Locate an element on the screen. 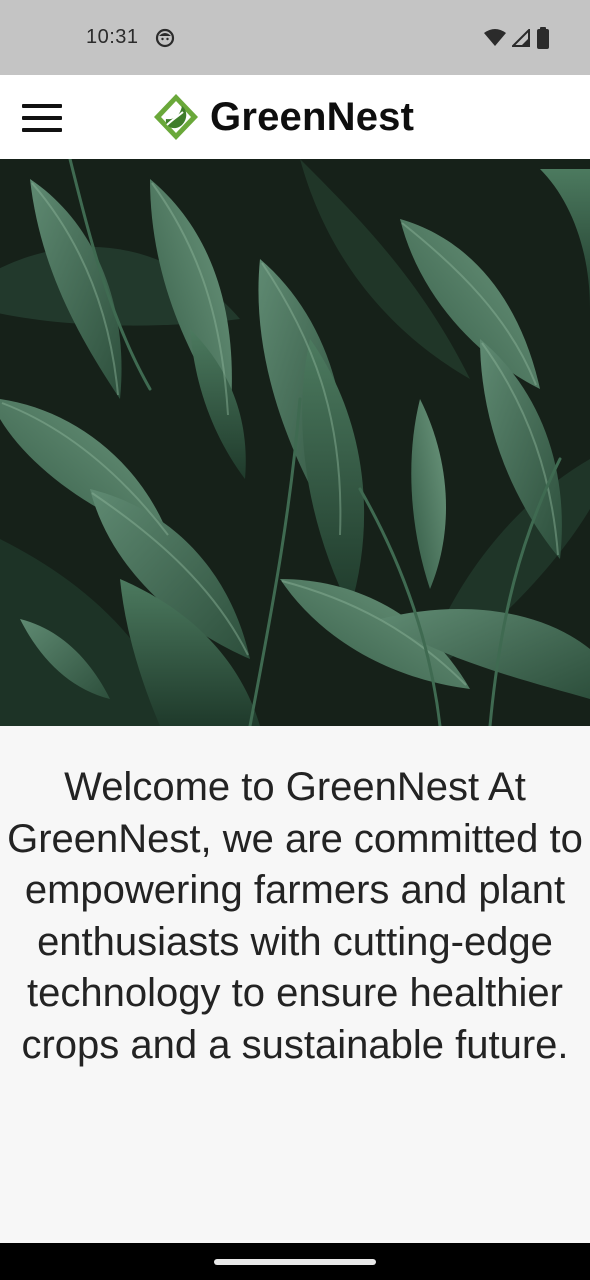 This screenshot has width=590, height=1280. brand: GreenNest is located at coordinates (283, 117).